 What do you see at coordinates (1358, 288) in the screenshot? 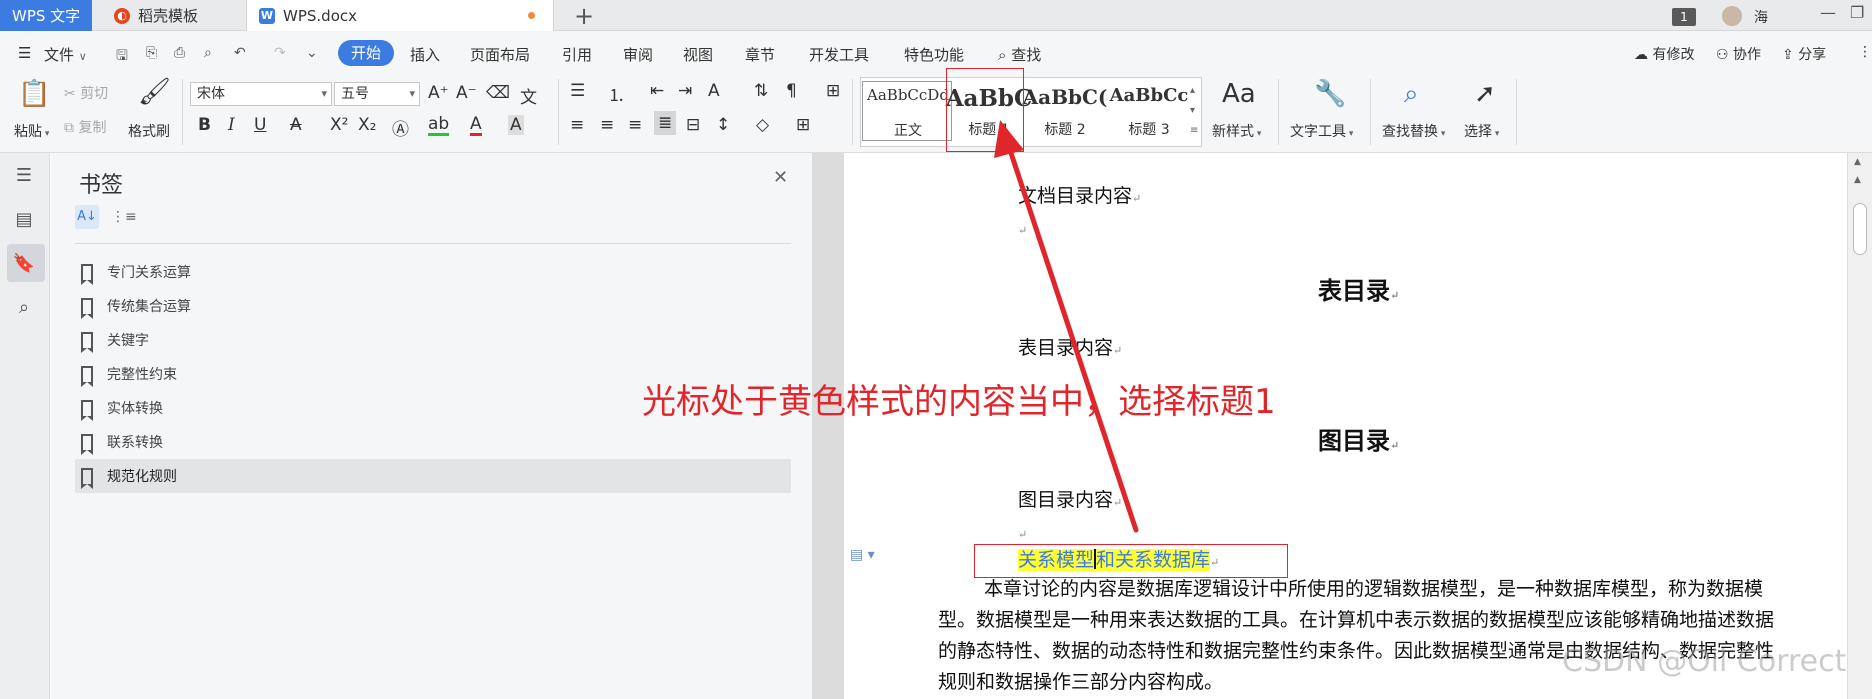
I see `table-toc-heading: 表目录↵` at bounding box center [1358, 288].